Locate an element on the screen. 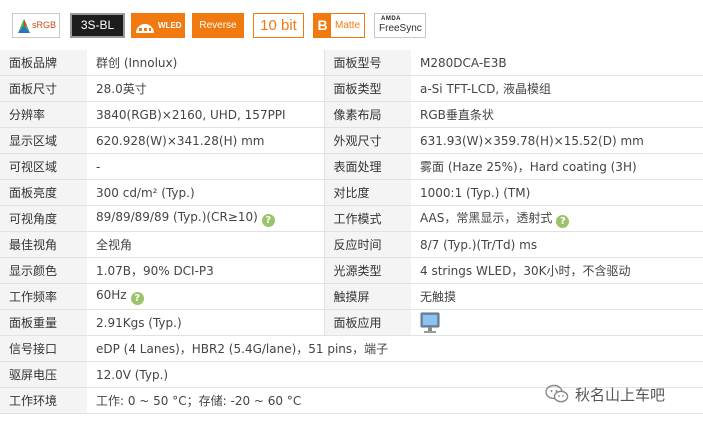 This screenshot has width=703, height=424. table-row: 最佳视角 全视角 反应时间 8/7 (Typ.)(Tr/Td) ms is located at coordinates (351, 244).